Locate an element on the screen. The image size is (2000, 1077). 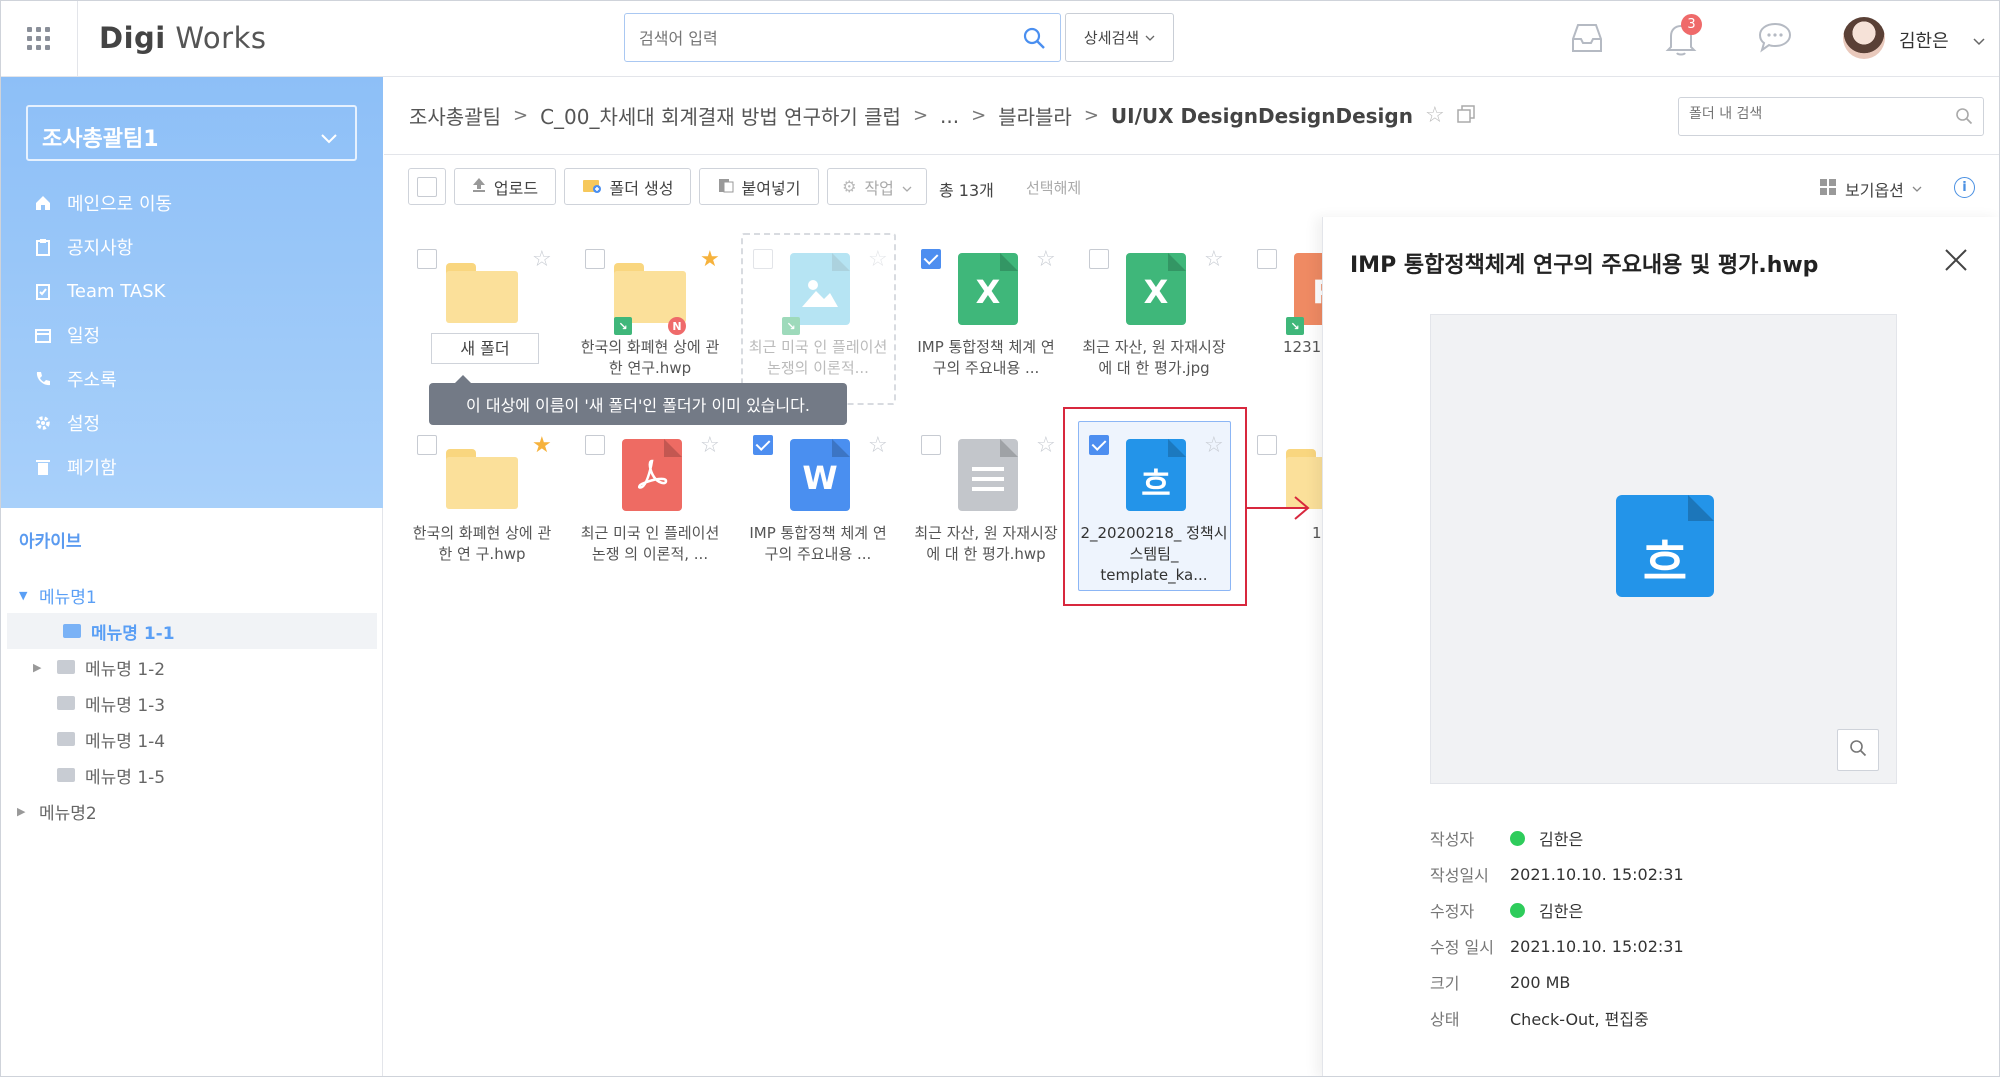
sidebar-item-main: 메인으로 이동 is located at coordinates (102, 203).